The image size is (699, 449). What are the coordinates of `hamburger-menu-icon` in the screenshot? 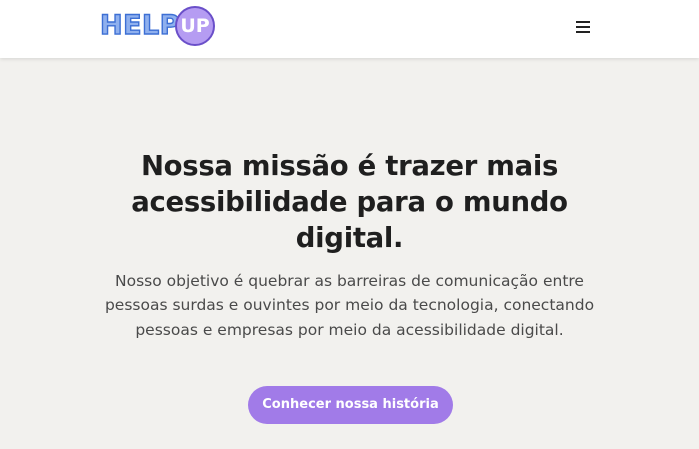 It's located at (583, 27).